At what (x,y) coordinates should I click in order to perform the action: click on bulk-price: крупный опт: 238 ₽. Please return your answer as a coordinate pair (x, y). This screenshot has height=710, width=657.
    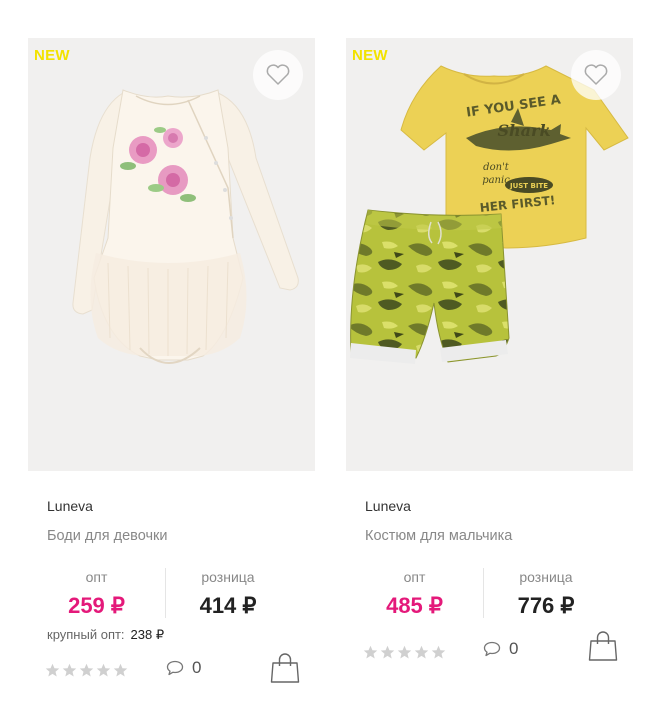
    Looking at the image, I should click on (105, 635).